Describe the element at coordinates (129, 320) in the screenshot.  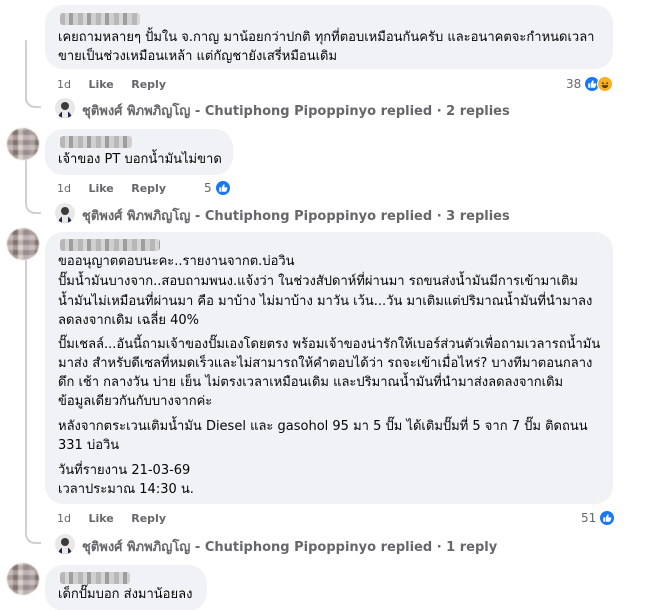
I see `comment-text-line: ลดลงจากเดิม เฉลี่ย 40%` at that location.